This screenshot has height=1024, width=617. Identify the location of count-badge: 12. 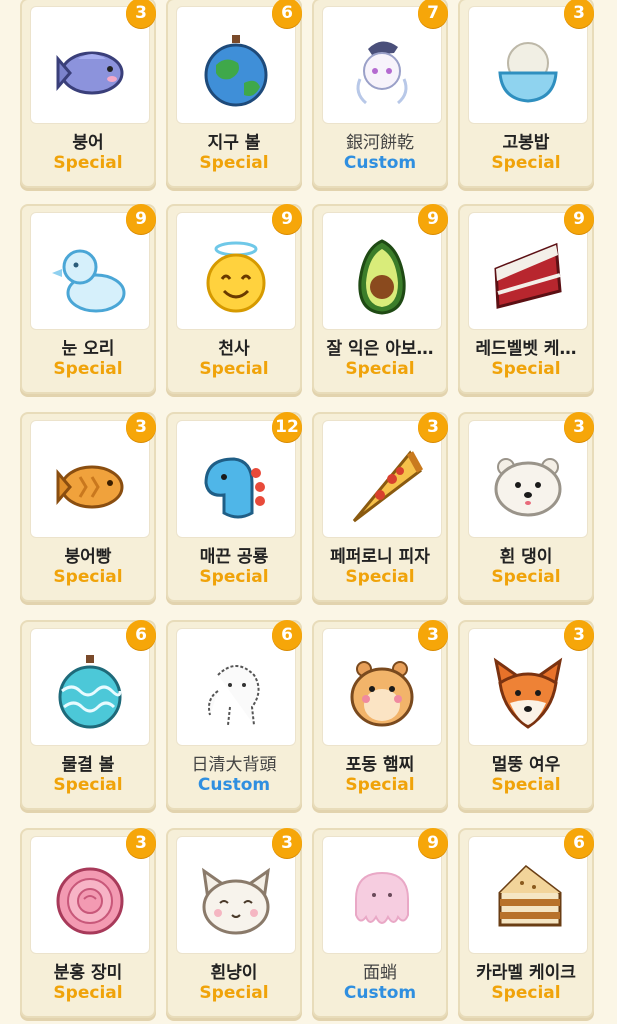
(287, 427).